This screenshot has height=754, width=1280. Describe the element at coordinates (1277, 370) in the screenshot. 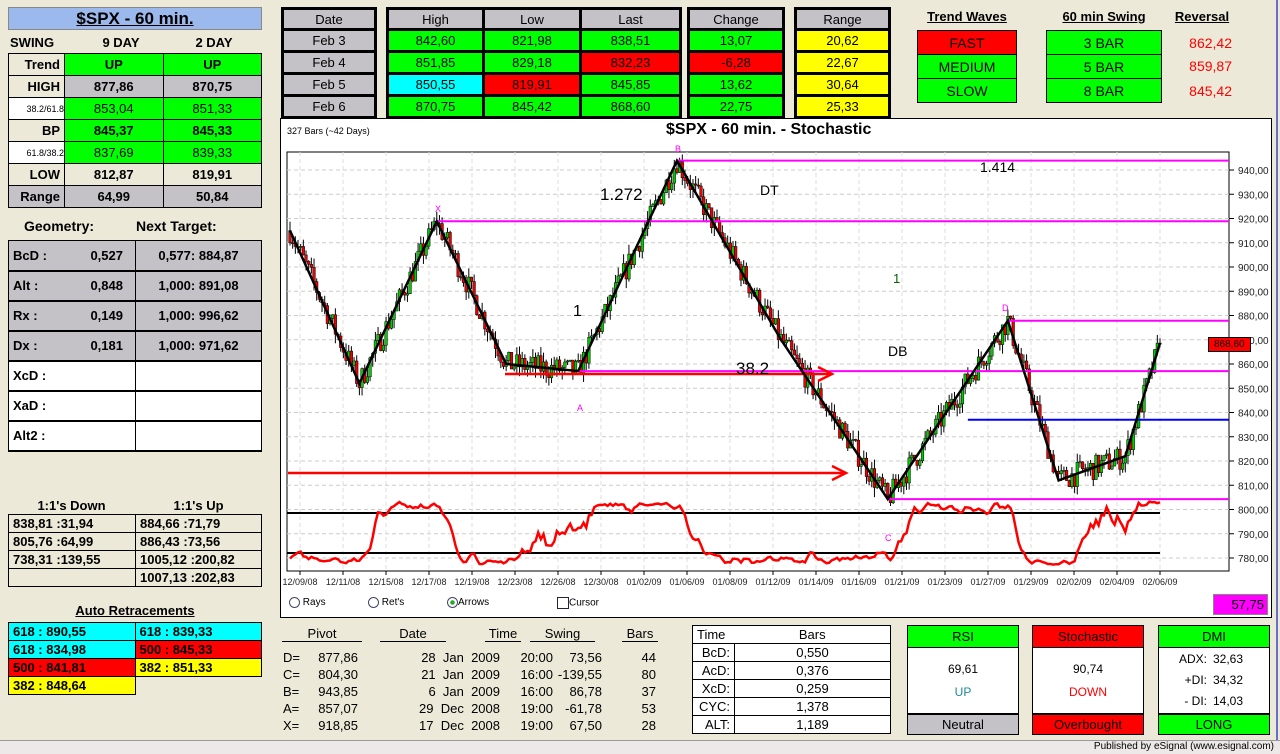

I see `window-edge` at that location.